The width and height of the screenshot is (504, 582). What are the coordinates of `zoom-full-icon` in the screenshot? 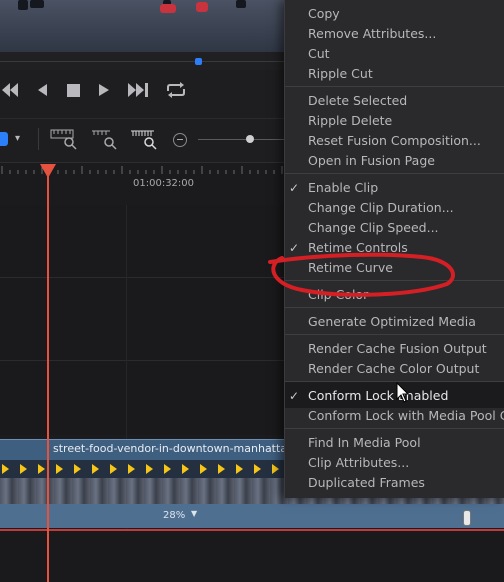 It's located at (63, 139).